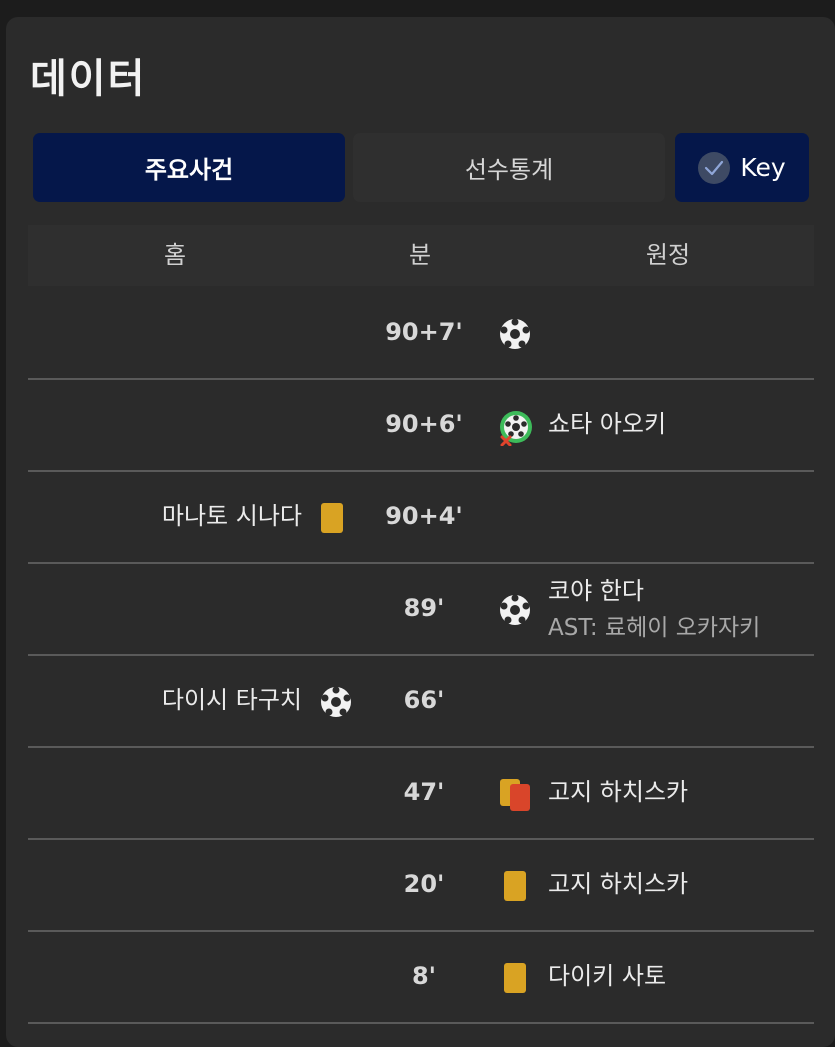 This screenshot has height=1047, width=835. I want to click on event-minute: 89', so click(424, 608).